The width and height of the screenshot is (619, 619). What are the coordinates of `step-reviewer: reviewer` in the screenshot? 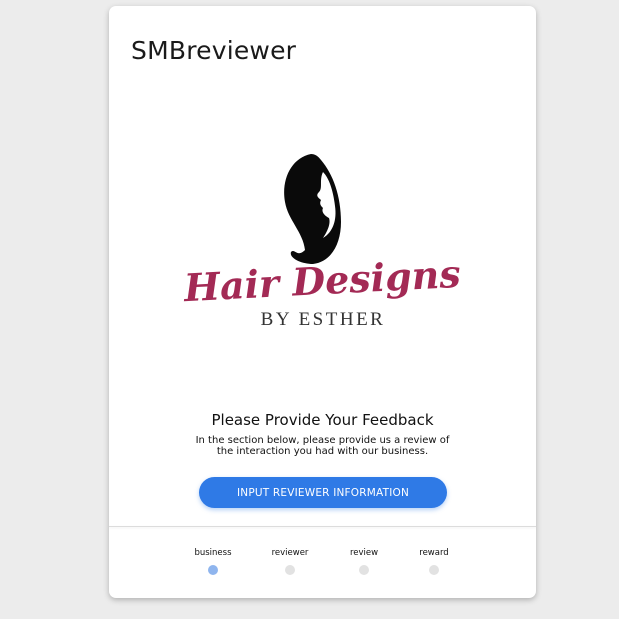 It's located at (290, 561).